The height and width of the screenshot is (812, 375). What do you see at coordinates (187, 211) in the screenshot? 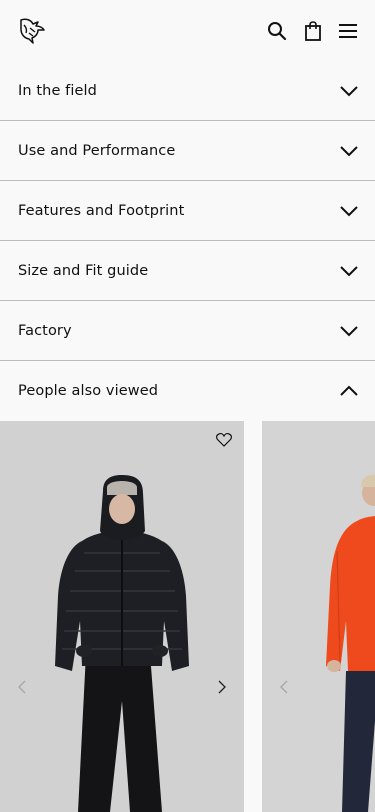
I see `accordion-features-and-footprint: Features and Footprint` at bounding box center [187, 211].